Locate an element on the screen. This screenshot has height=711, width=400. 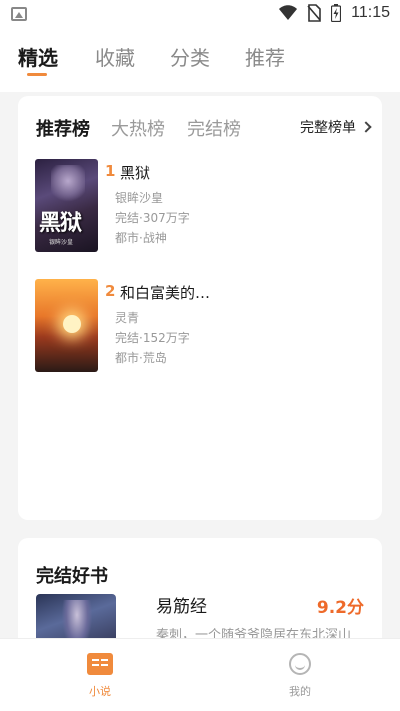
status-icons: 11:15 is located at coordinates (334, 13).